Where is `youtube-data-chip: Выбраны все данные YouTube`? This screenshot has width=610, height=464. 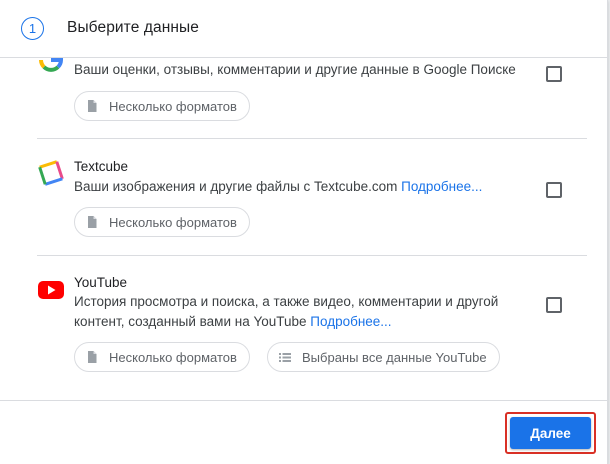 youtube-data-chip: Выбраны все данные YouTube is located at coordinates (383, 357).